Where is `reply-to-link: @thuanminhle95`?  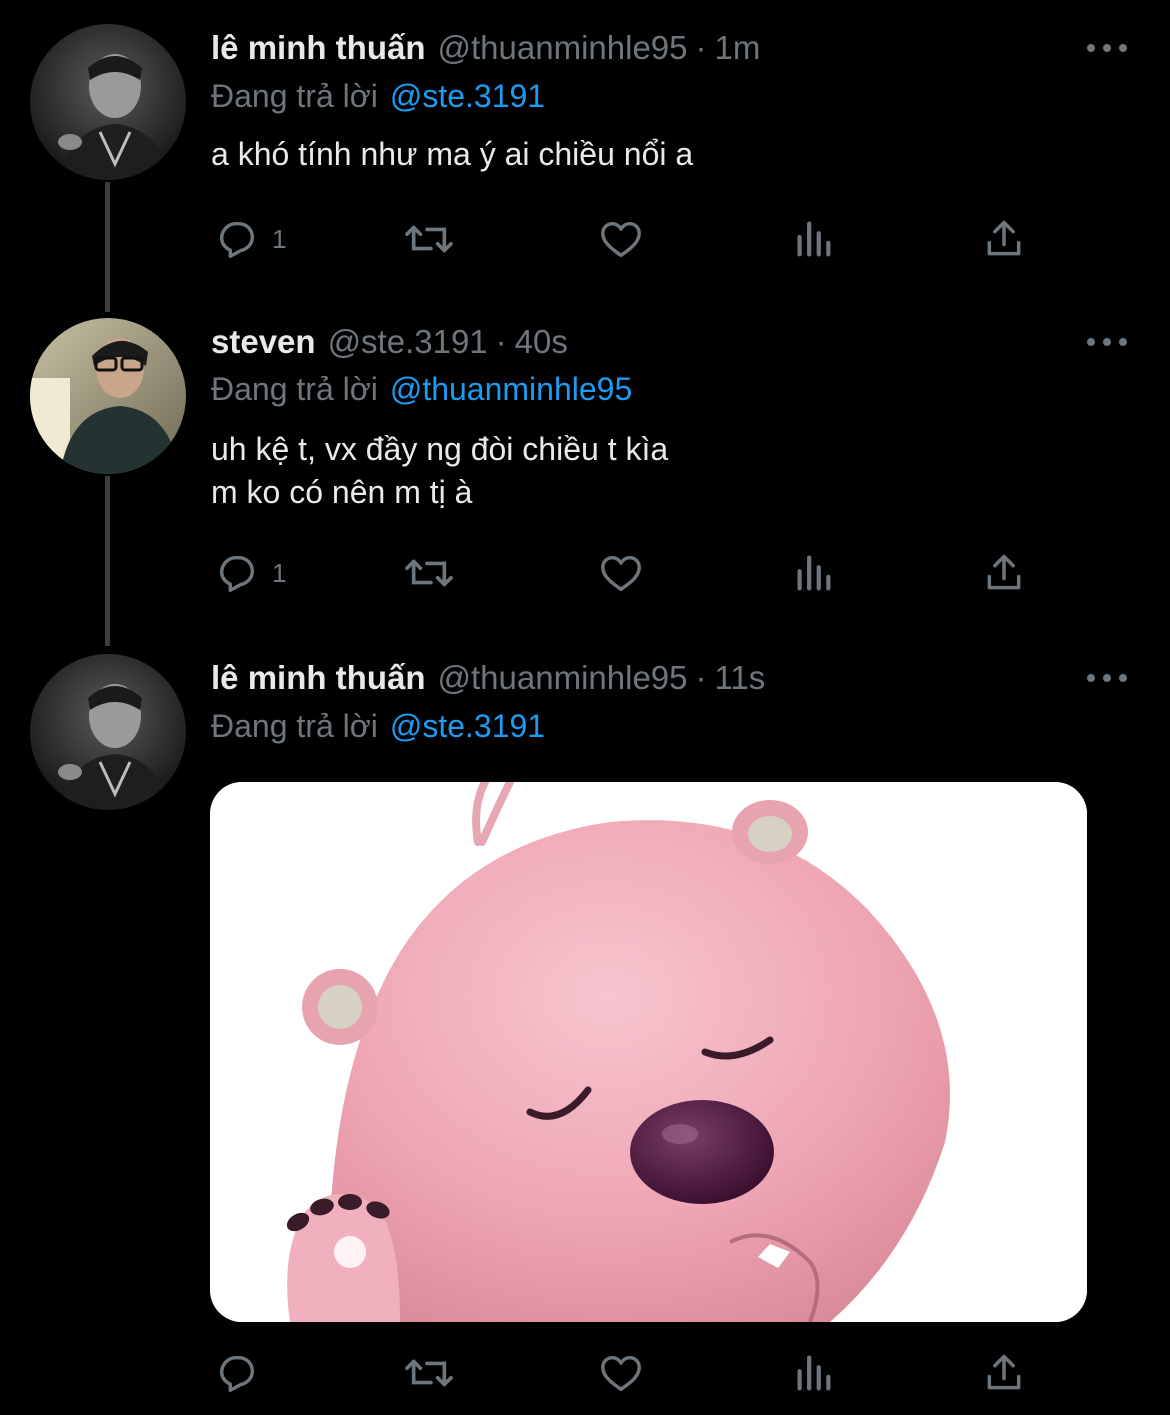
reply-to-link: @thuanminhle95 is located at coordinates (511, 389).